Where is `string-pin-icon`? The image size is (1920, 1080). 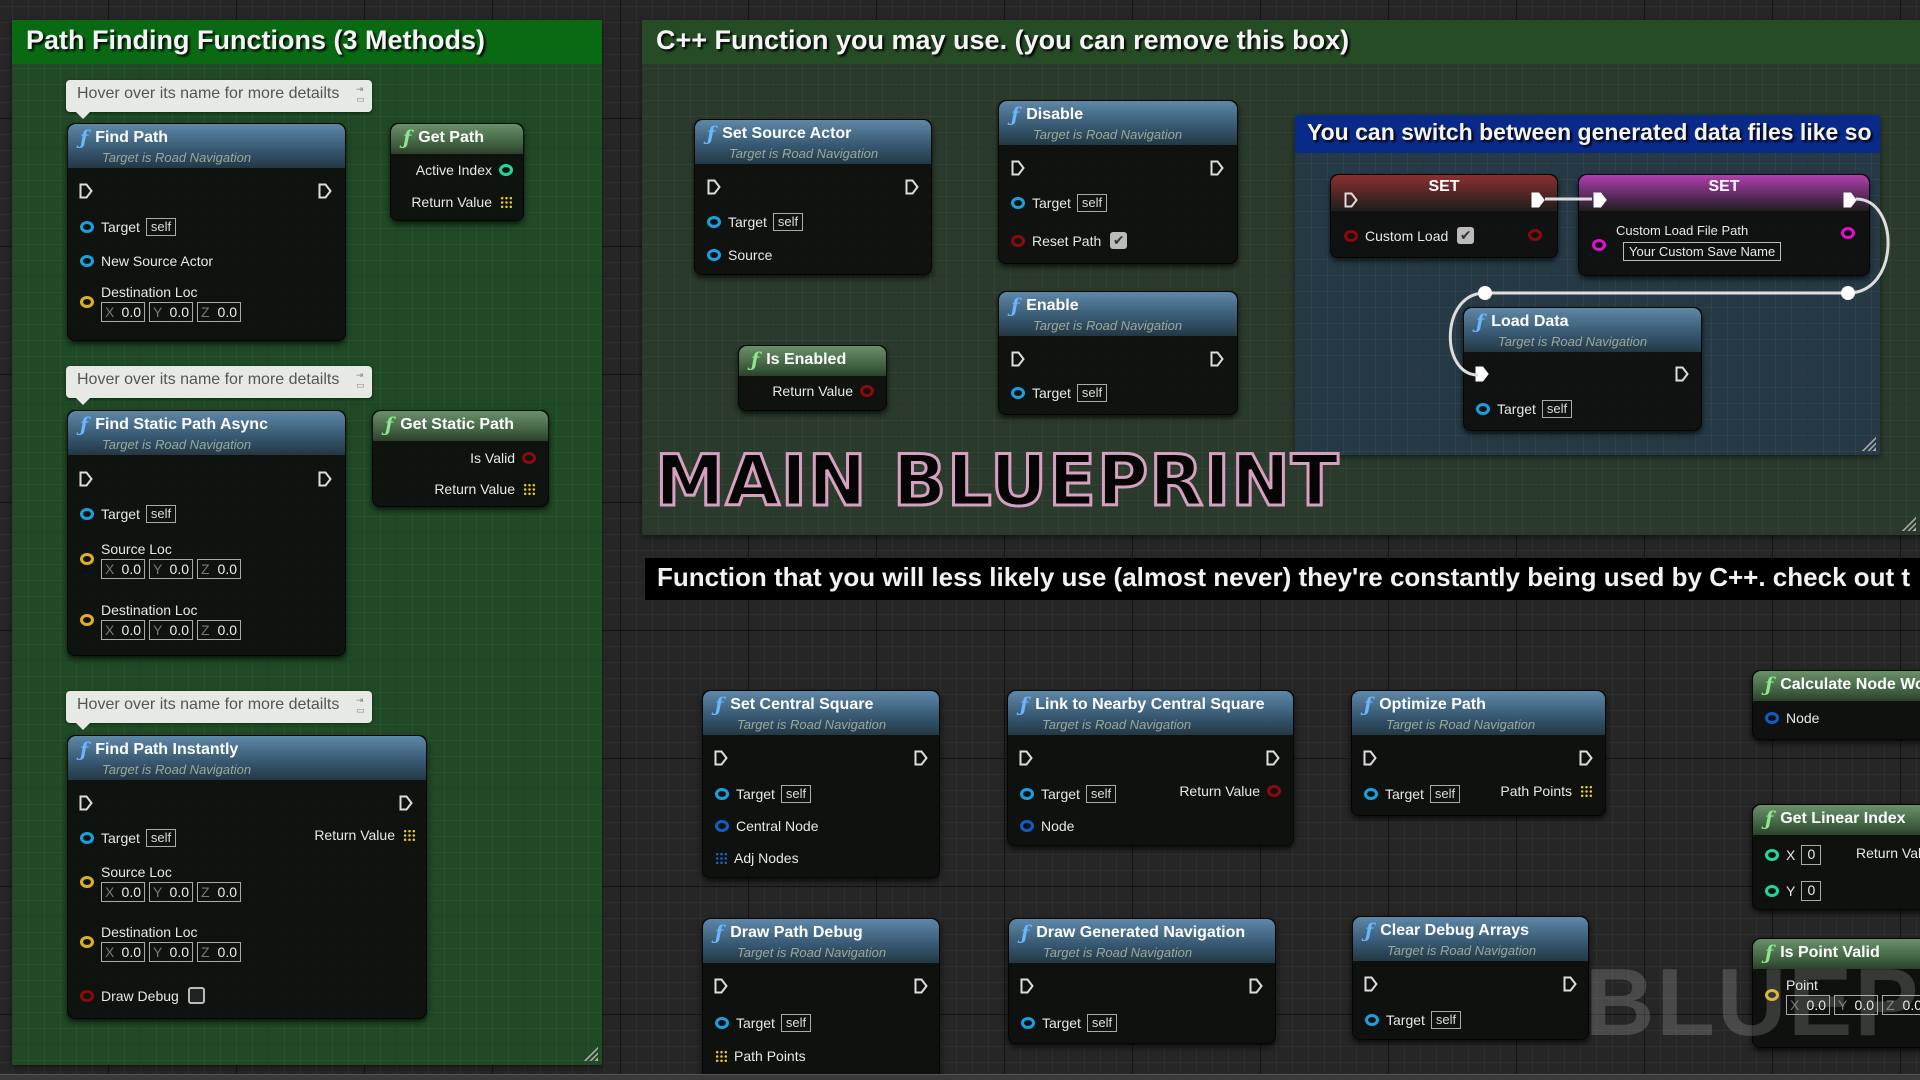
string-pin-icon is located at coordinates (1599, 245).